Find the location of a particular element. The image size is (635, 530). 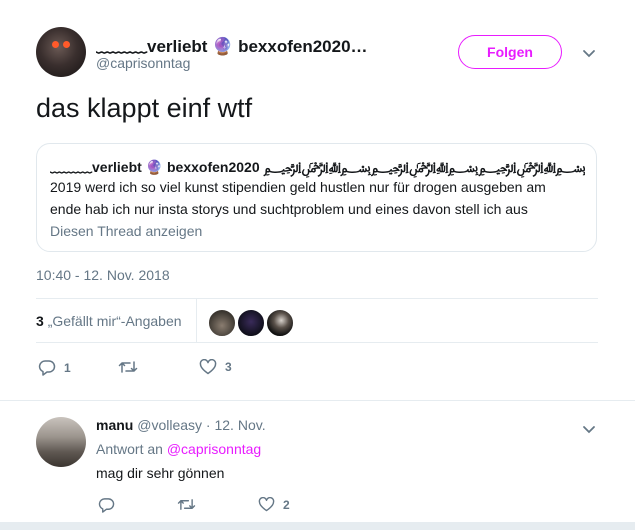

avatar-eye-left is located at coordinates (55, 44).